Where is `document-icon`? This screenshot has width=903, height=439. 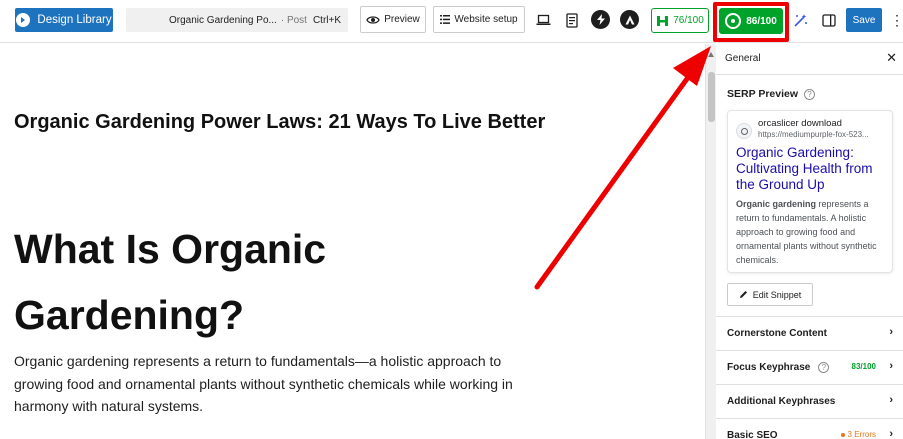
document-icon is located at coordinates (572, 20).